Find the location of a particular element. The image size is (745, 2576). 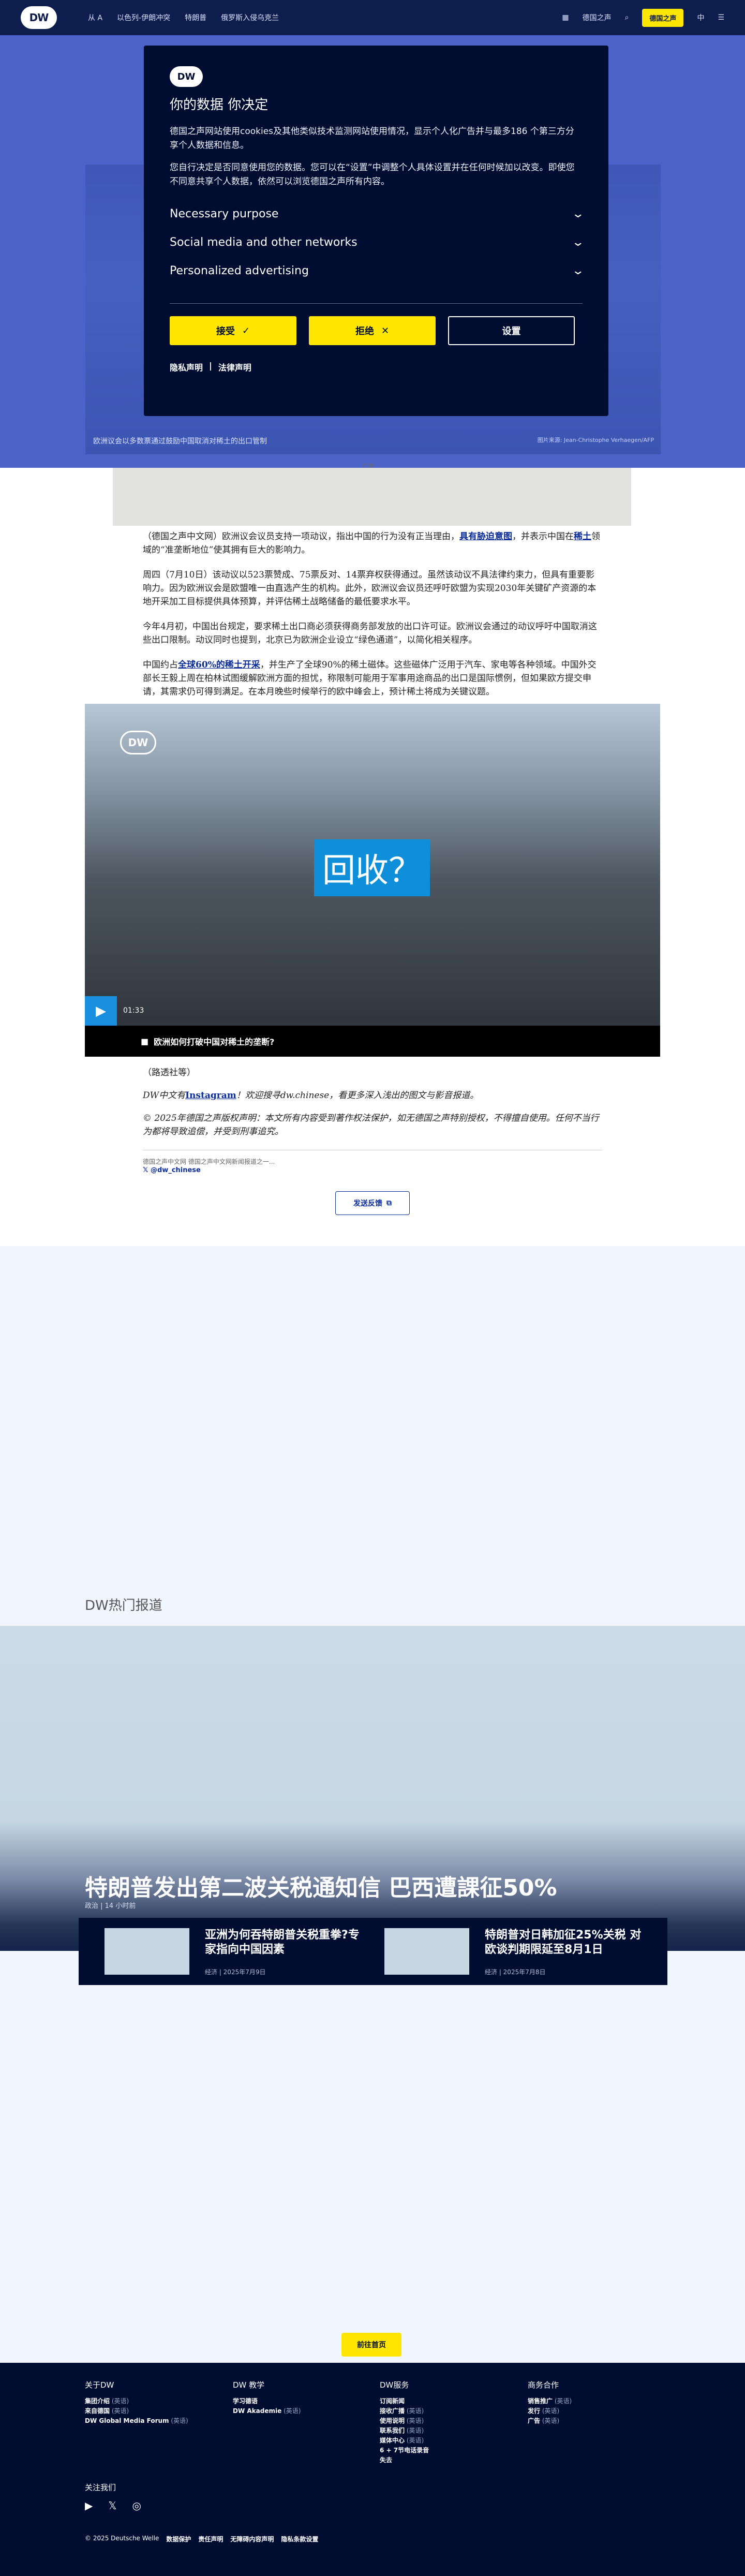

footer-legal-link: 隐私条款设置 is located at coordinates (300, 2539).